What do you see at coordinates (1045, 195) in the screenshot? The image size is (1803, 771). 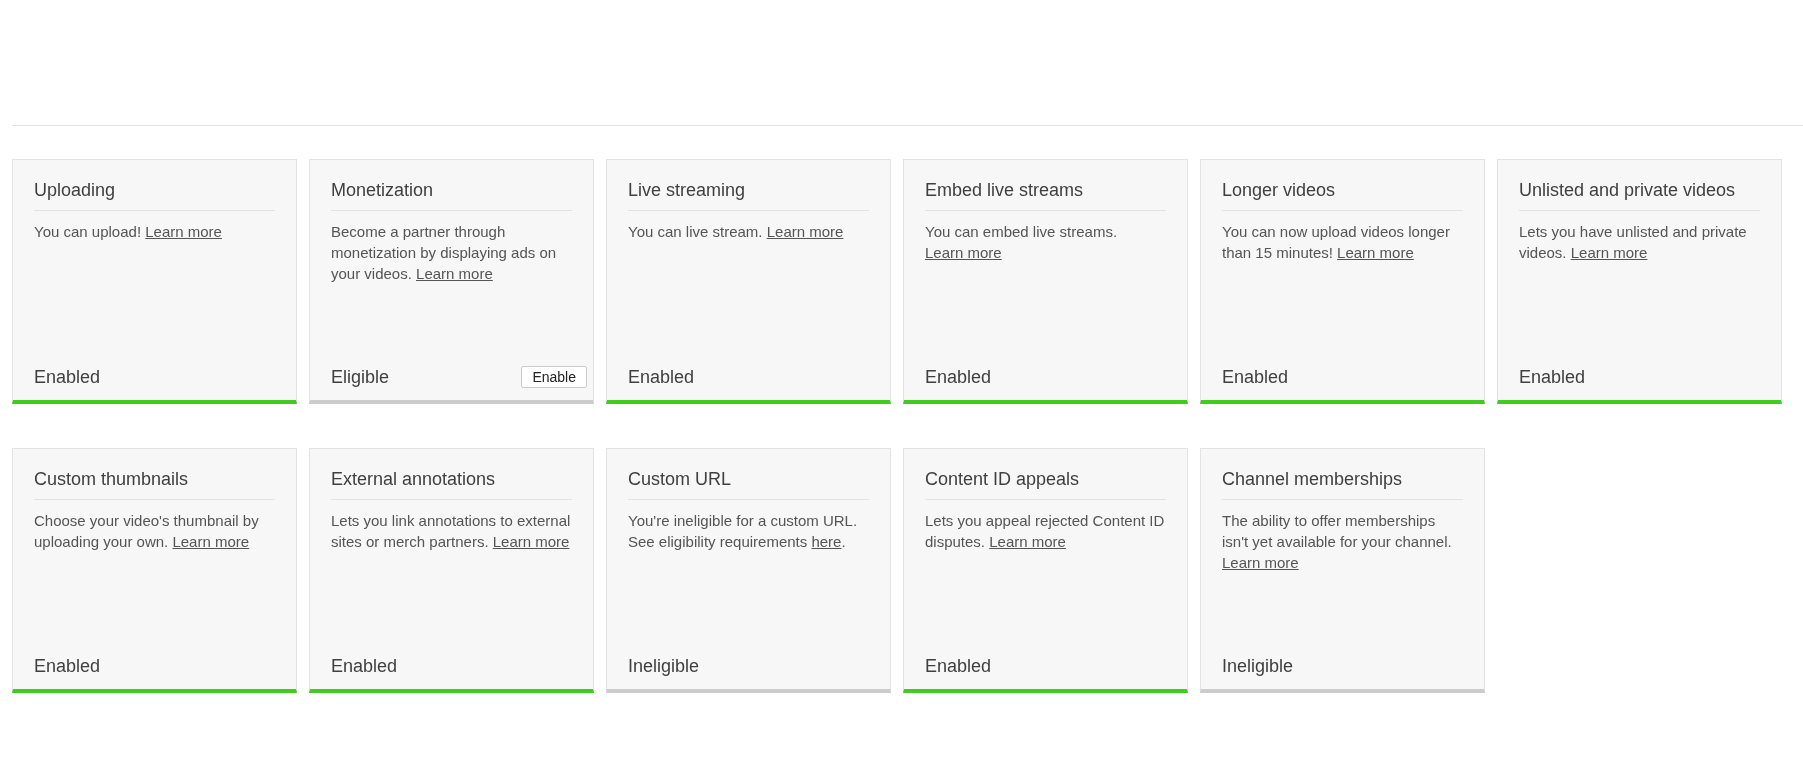 I see `card-title: Embed live streams` at bounding box center [1045, 195].